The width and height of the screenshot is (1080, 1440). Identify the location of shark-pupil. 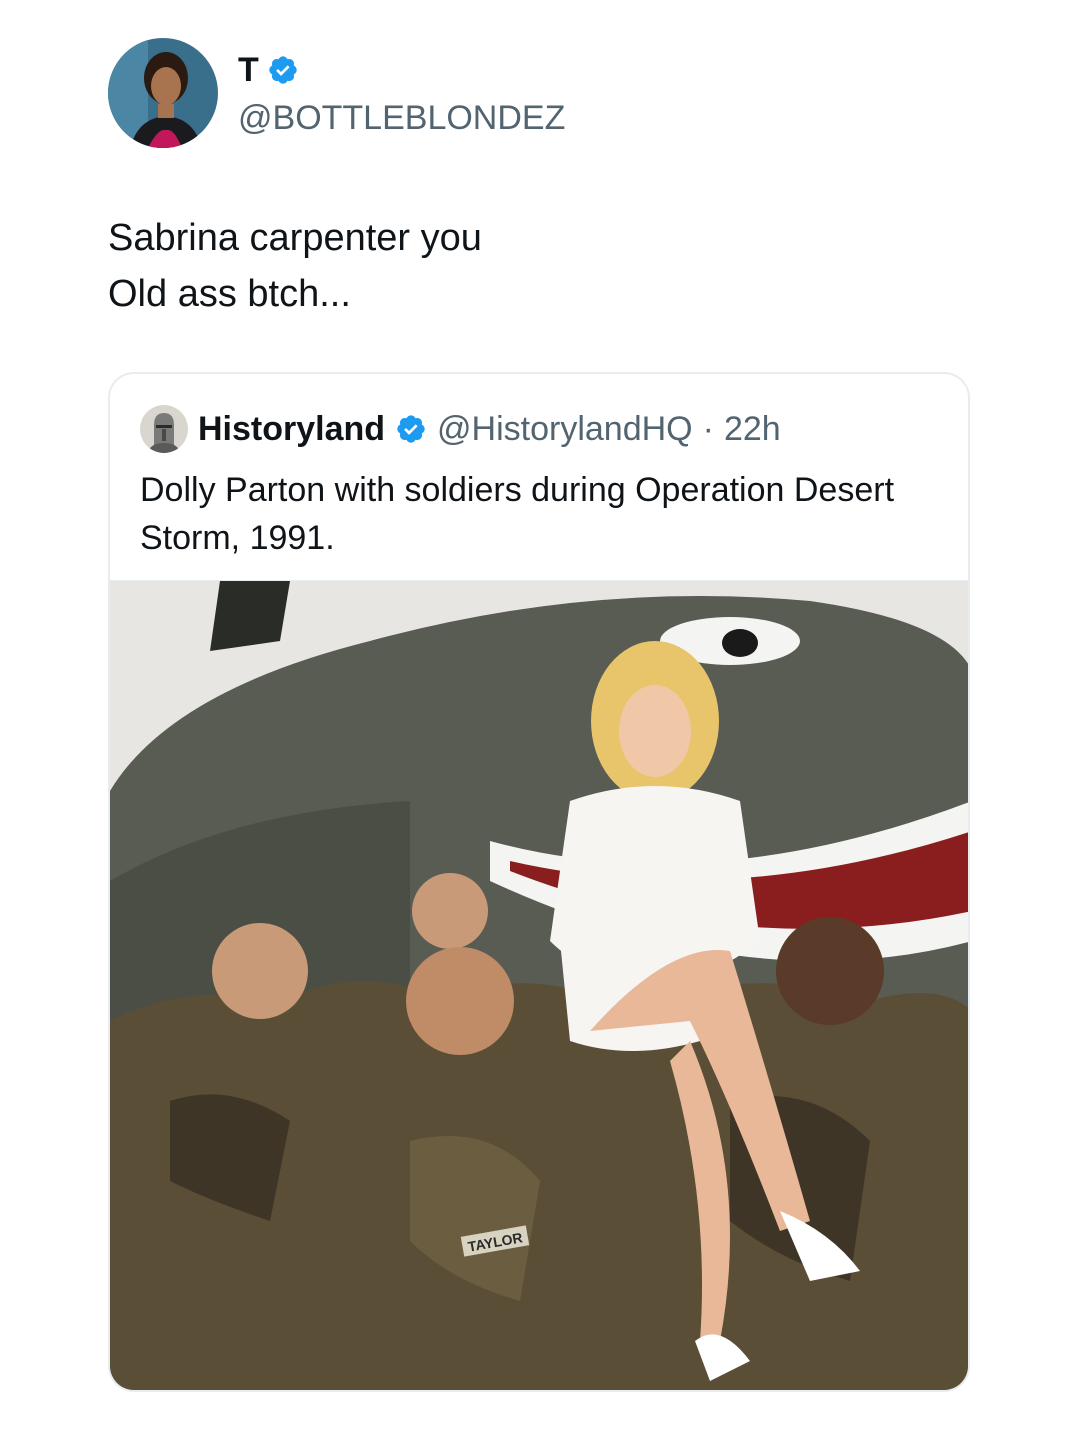
(740, 643).